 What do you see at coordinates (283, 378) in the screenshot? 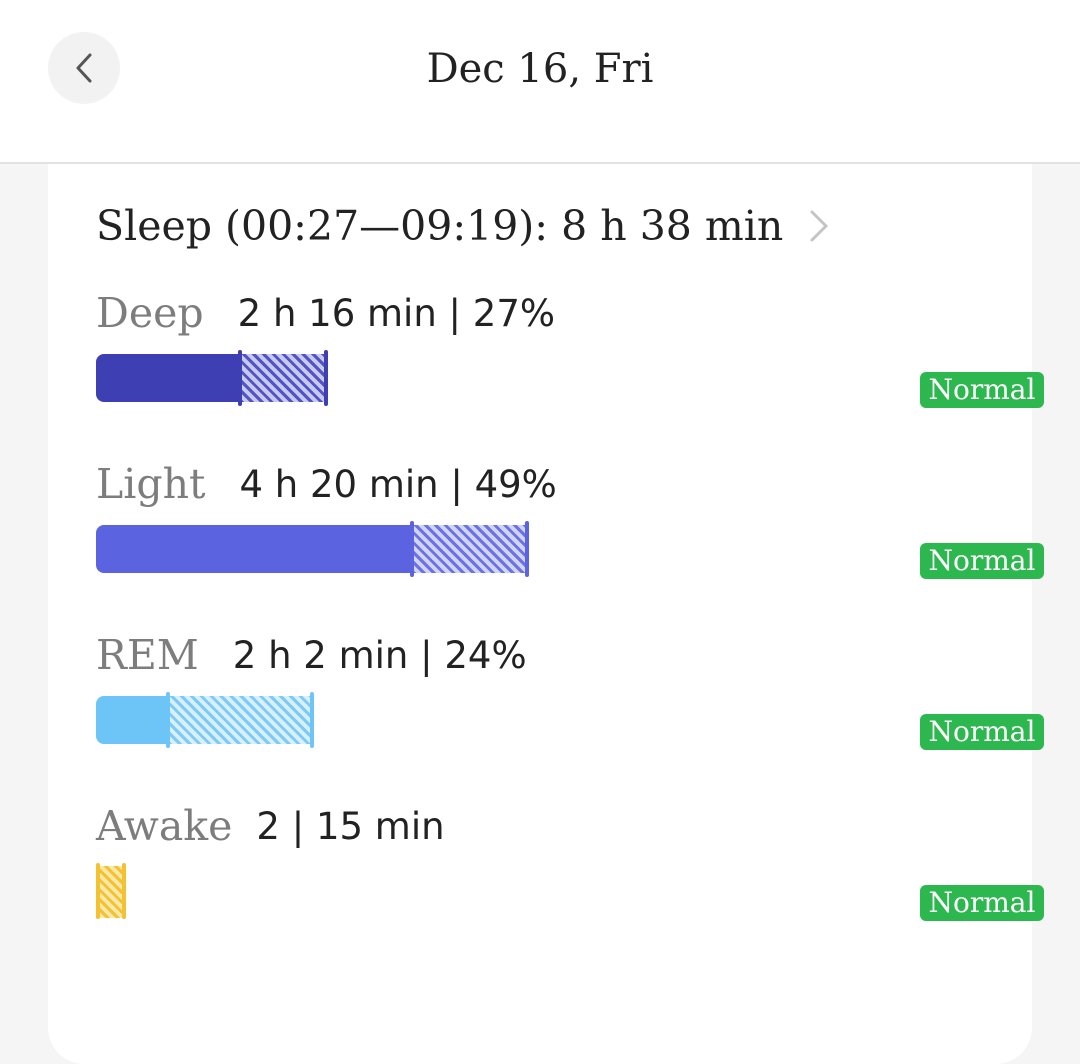
I see `stage-deep-bar-range` at bounding box center [283, 378].